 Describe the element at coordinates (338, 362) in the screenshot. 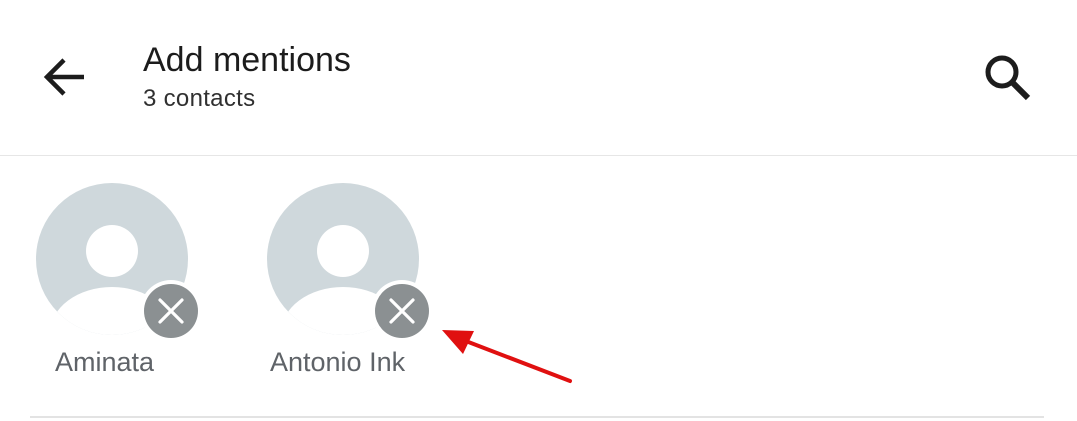

I see `contact-name: Antonio Ink` at that location.